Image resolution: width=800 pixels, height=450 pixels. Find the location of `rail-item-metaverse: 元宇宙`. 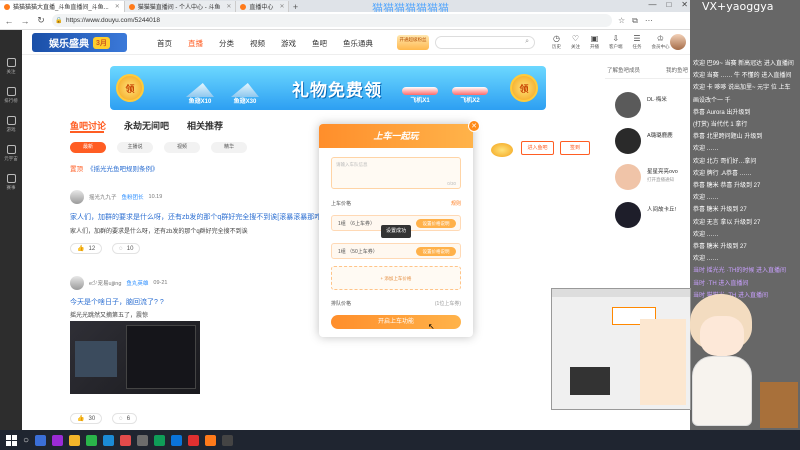

rail-item-metaverse: 元宇宙 is located at coordinates (11, 153).